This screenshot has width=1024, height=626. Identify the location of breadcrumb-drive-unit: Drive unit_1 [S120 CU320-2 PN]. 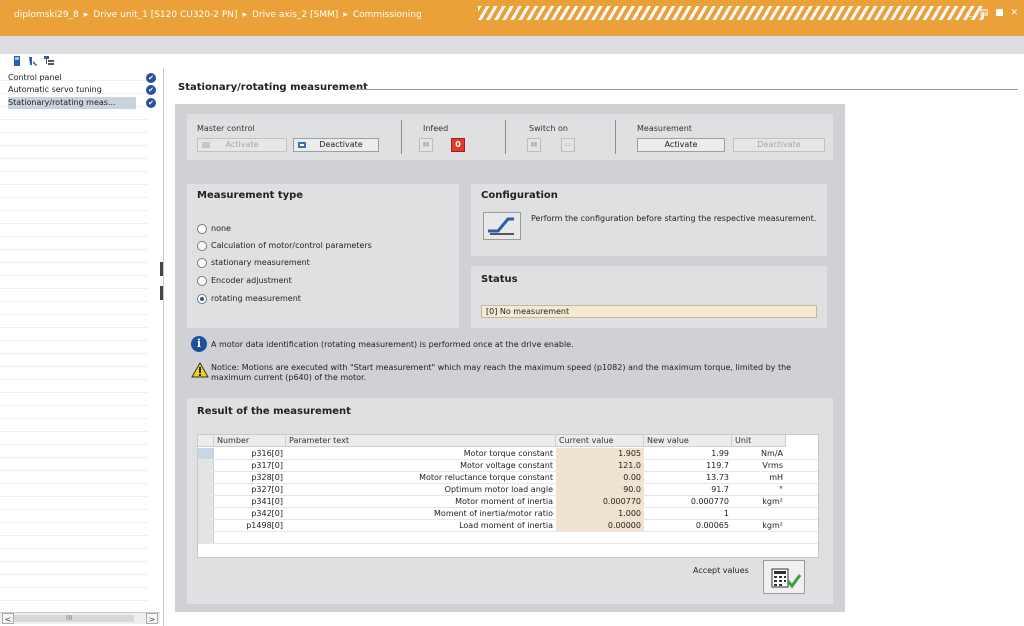
(165, 15).